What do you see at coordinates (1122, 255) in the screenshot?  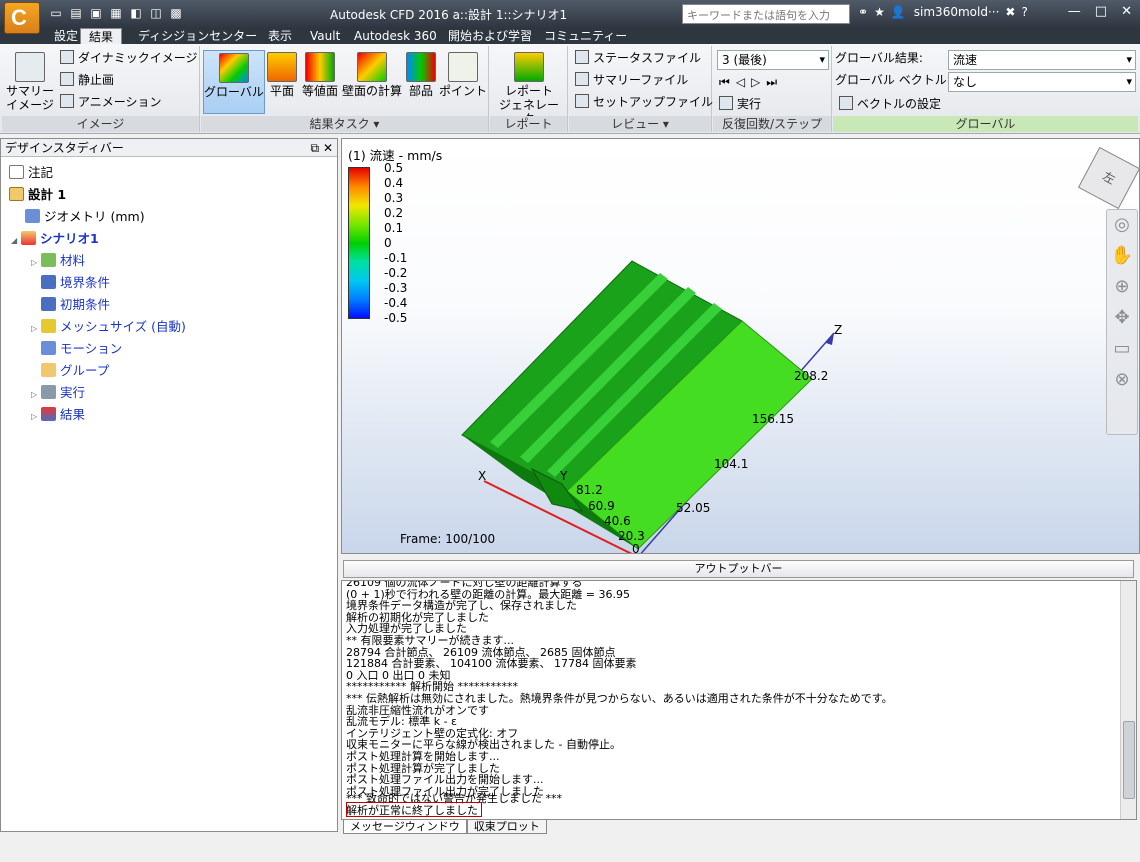 I see `pan-hand-icon: ✋` at bounding box center [1122, 255].